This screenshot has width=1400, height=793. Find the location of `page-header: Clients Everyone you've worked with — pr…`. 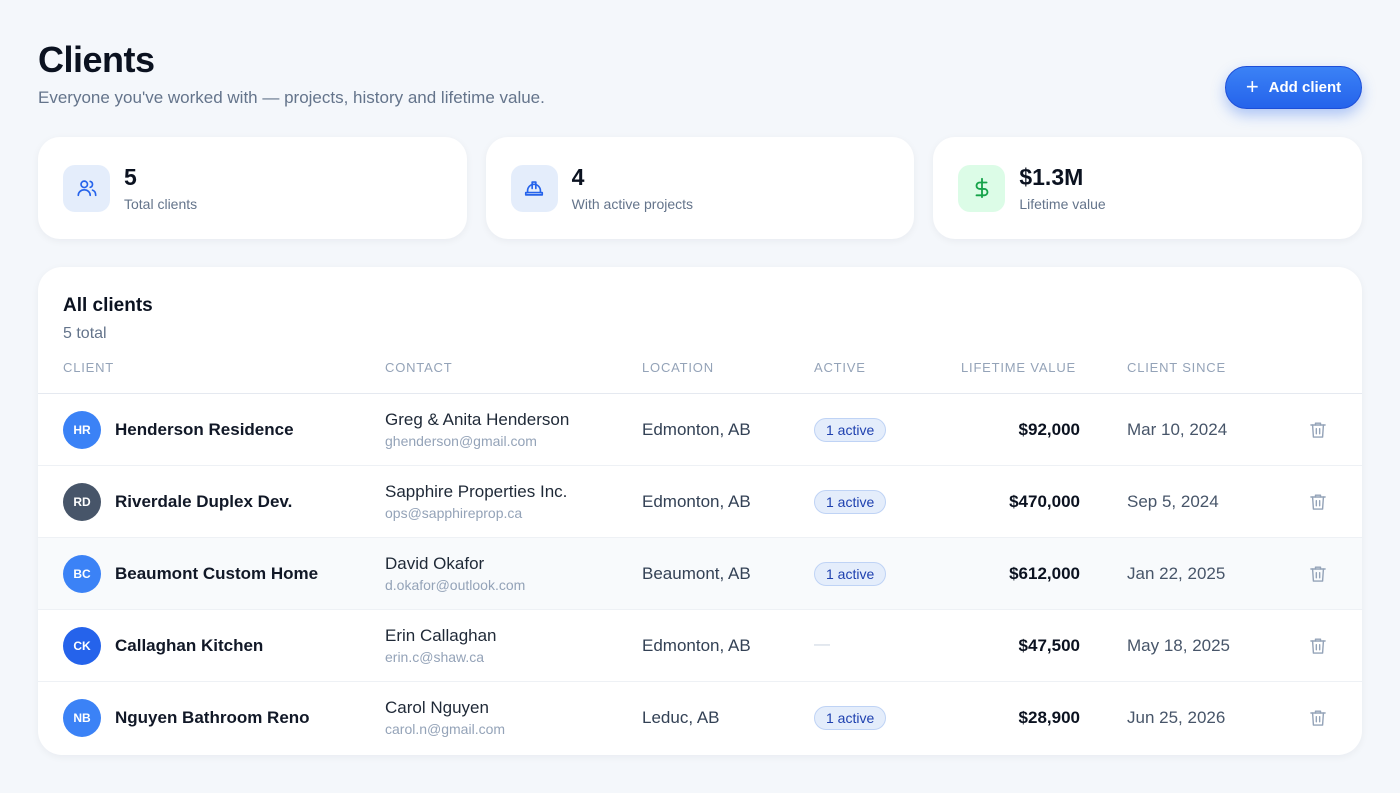

page-header: Clients Everyone you've worked with — pr… is located at coordinates (291, 74).